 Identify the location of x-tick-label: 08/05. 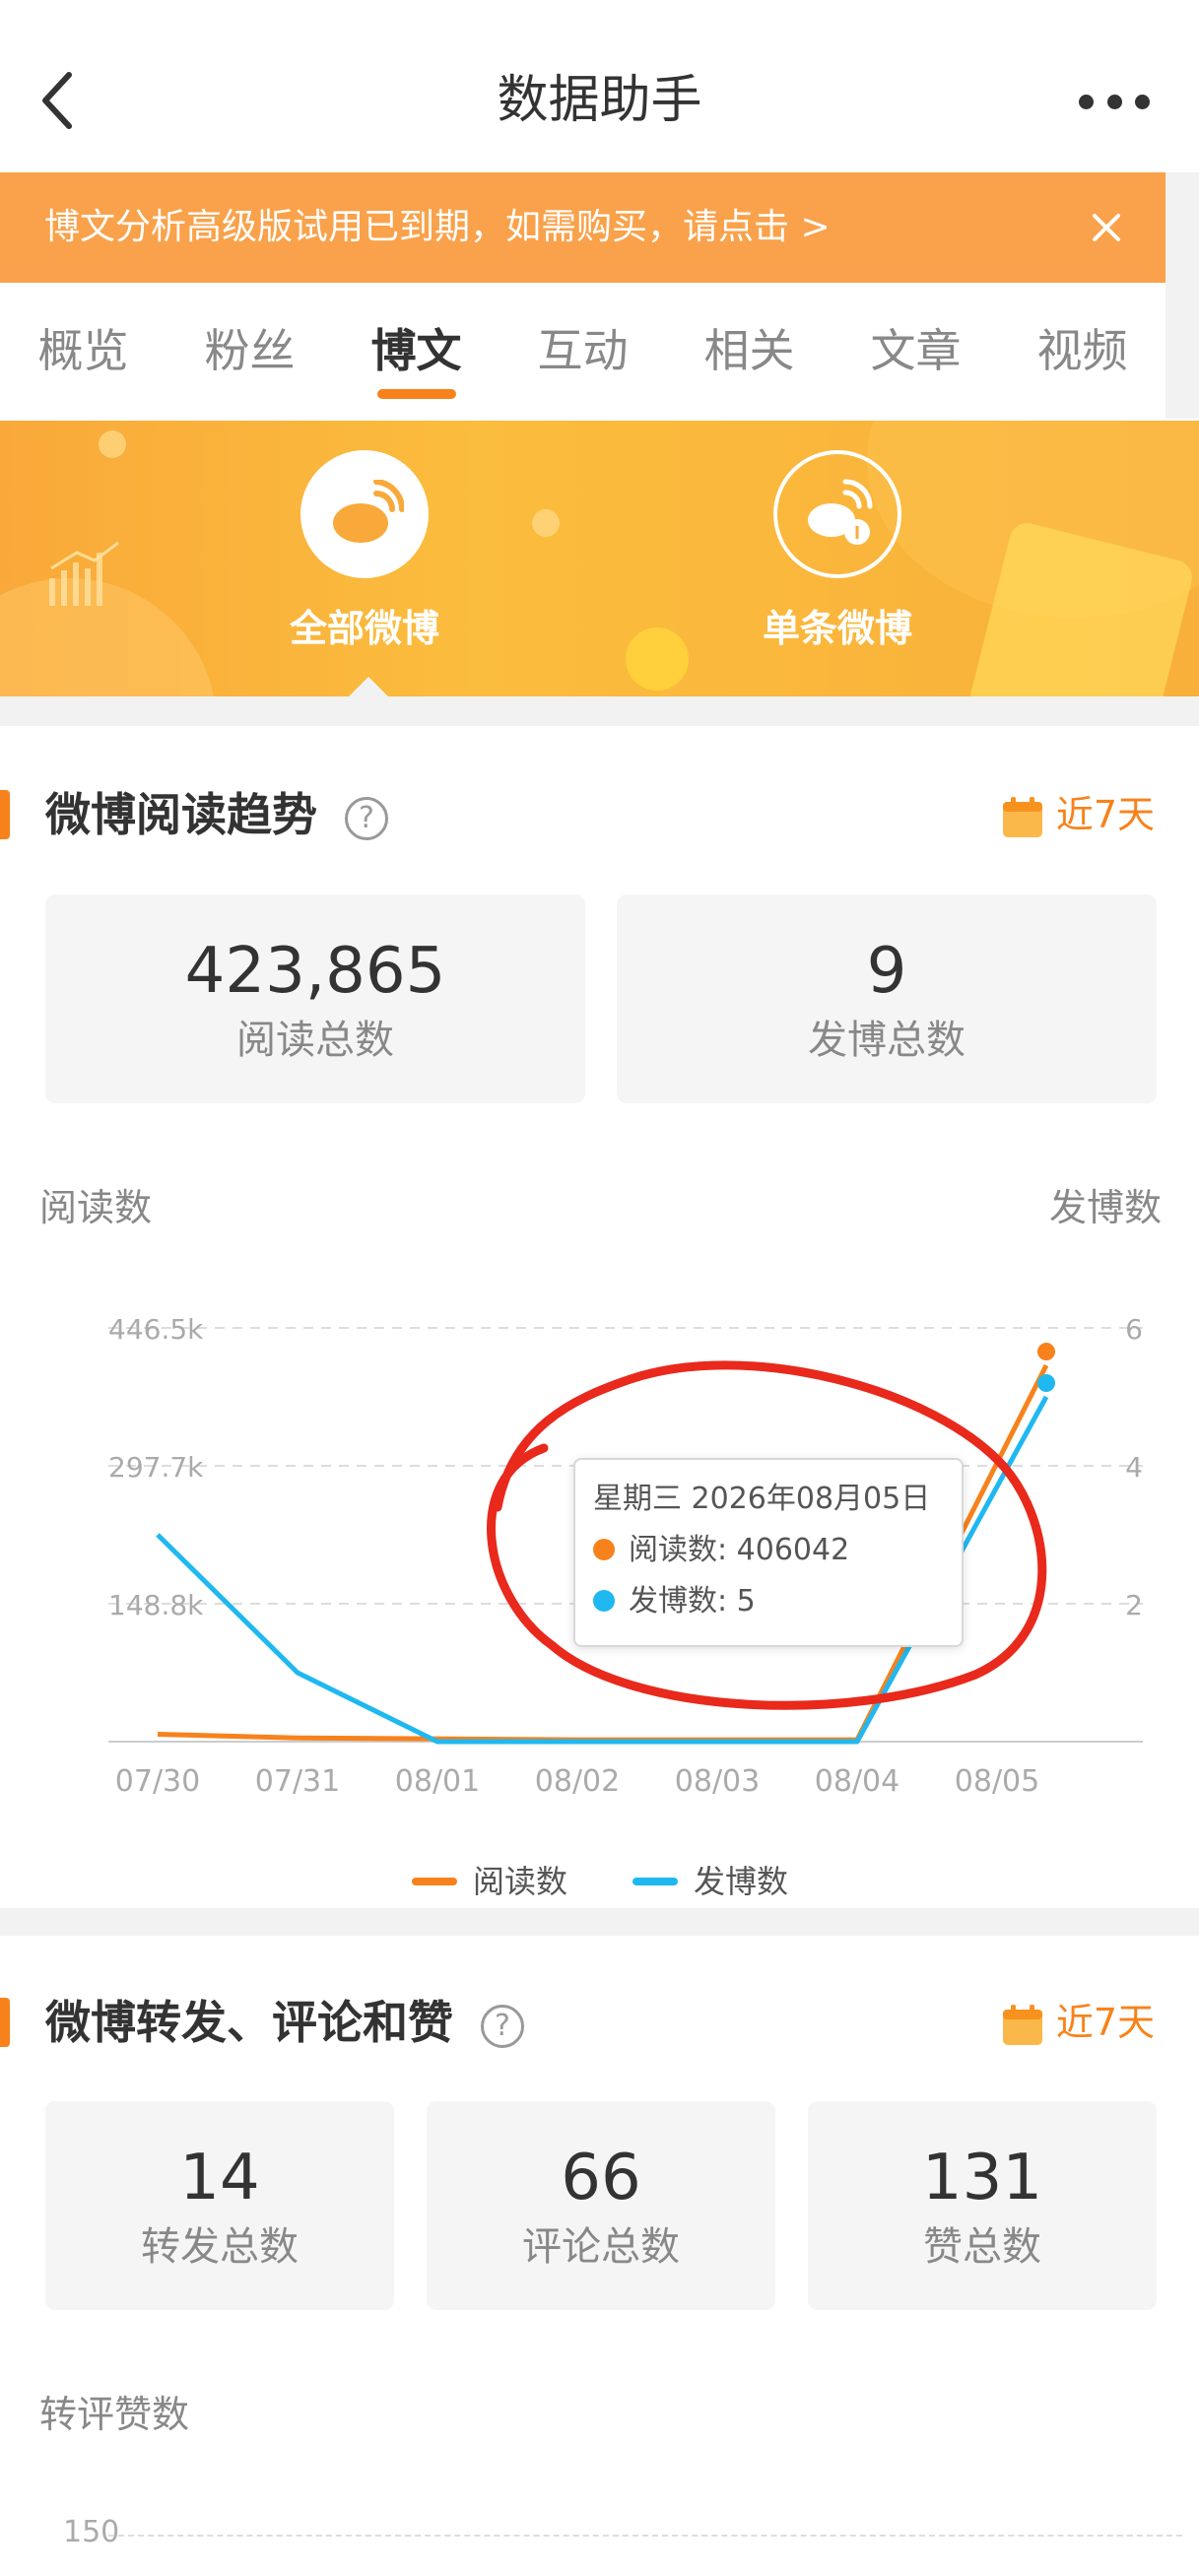
(997, 1782).